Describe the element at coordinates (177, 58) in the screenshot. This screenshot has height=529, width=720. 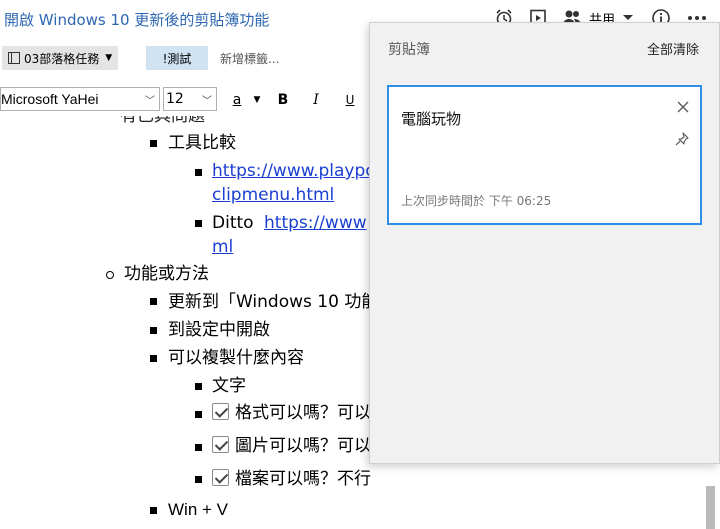
I see `tag-button: !測試` at that location.